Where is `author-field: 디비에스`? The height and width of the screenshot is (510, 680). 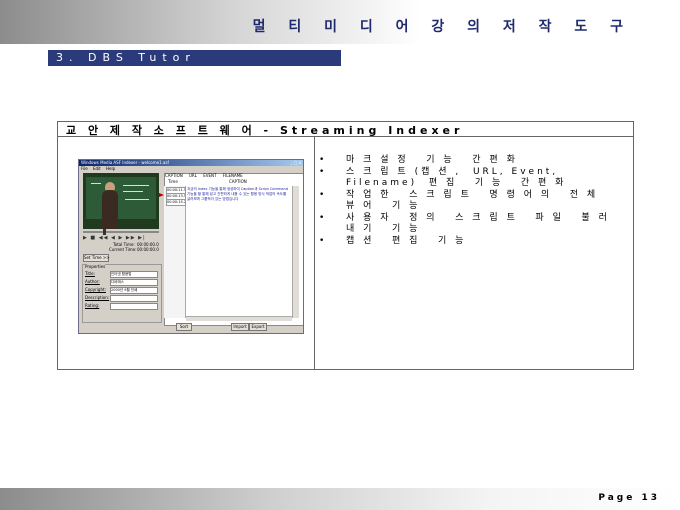
author-field: 디비에스 is located at coordinates (134, 282).